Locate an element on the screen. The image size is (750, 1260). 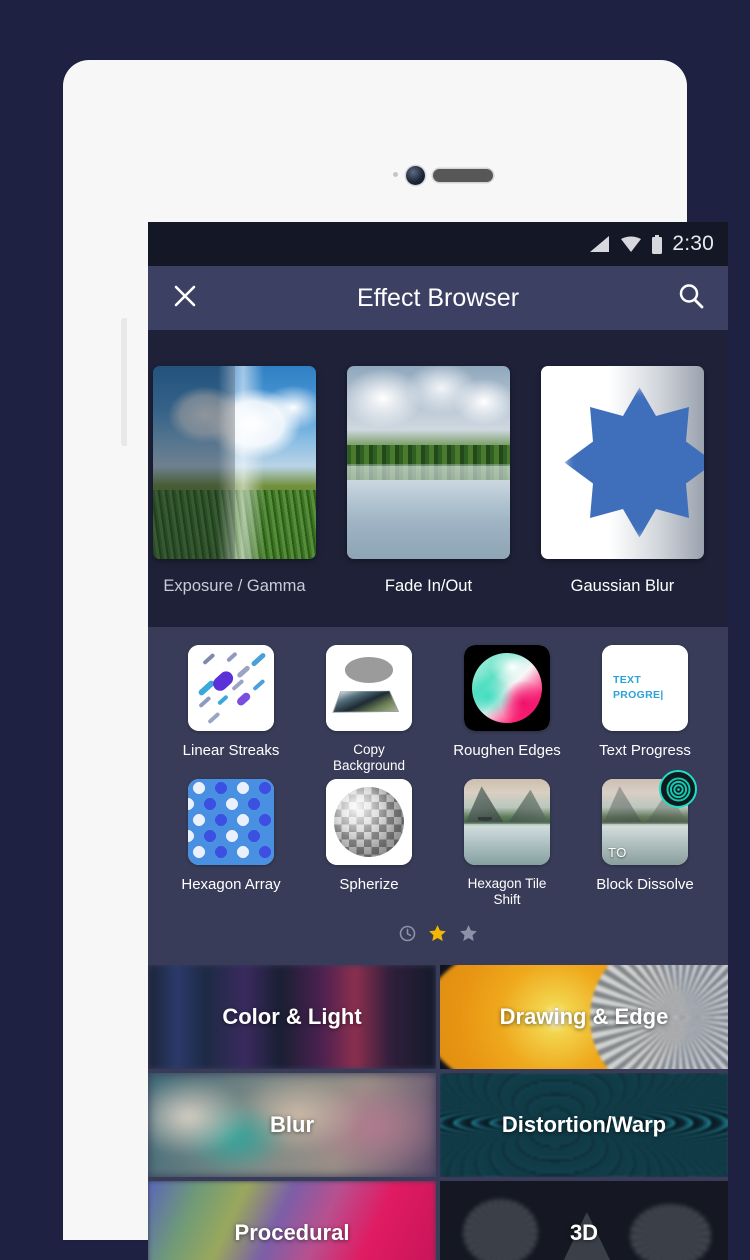
effect-item-label: Copy Background is located at coordinates (369, 757).